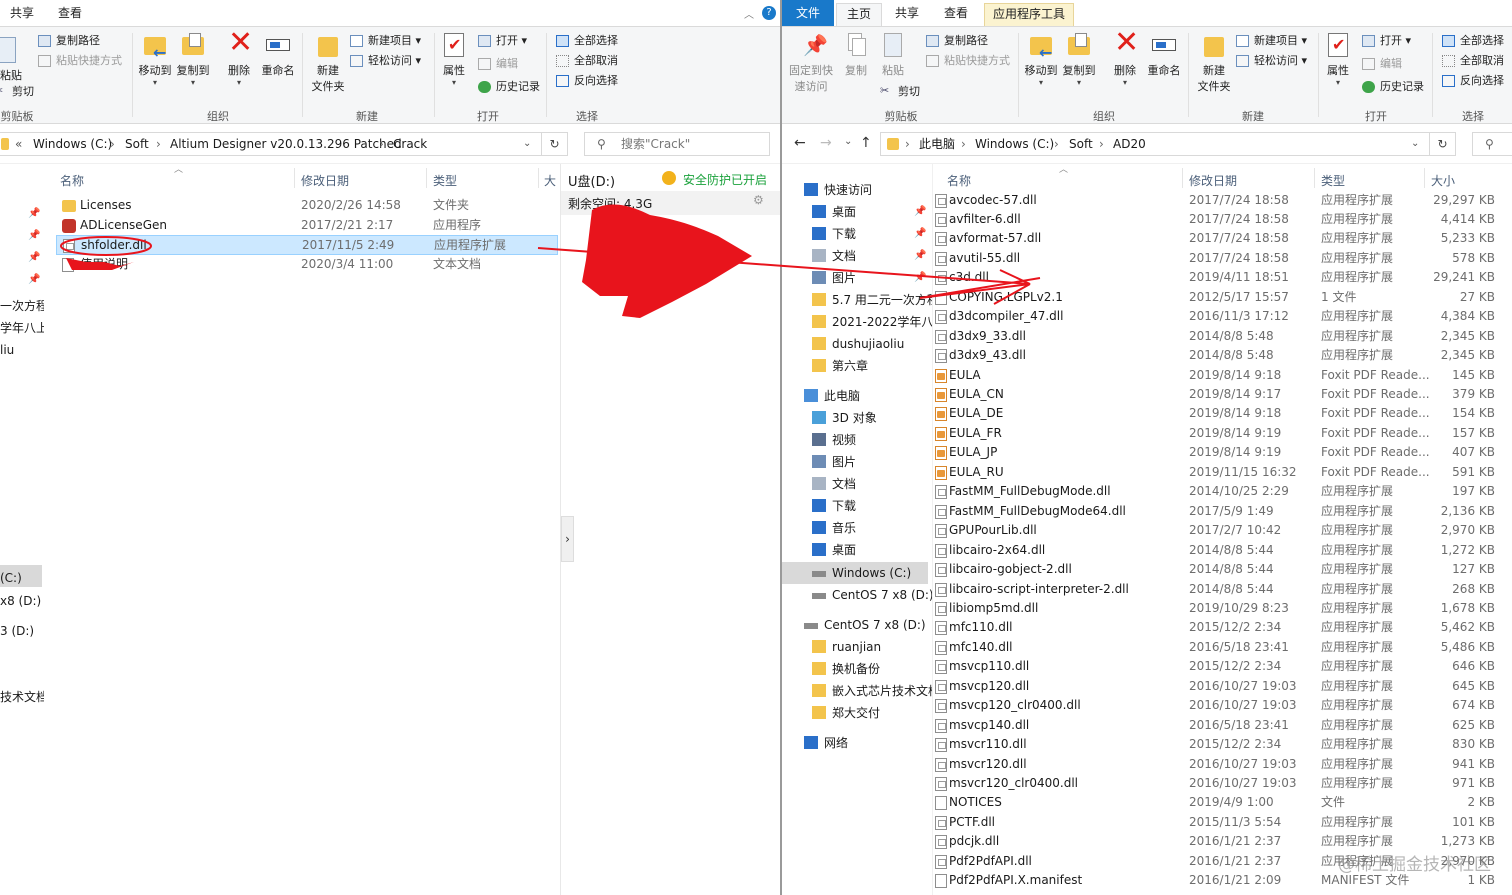  What do you see at coordinates (550, 261) in the screenshot?
I see `annotation-overlay` at bounding box center [550, 261].